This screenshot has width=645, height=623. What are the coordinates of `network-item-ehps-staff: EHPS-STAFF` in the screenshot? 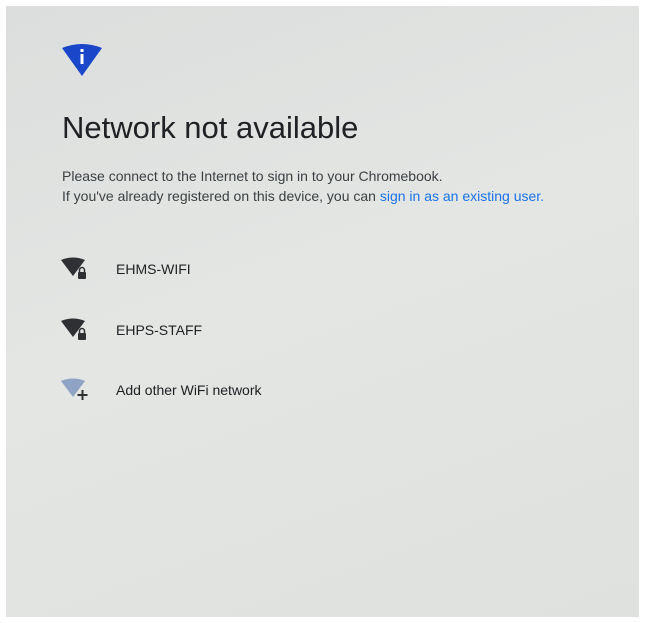 It's located at (131, 330).